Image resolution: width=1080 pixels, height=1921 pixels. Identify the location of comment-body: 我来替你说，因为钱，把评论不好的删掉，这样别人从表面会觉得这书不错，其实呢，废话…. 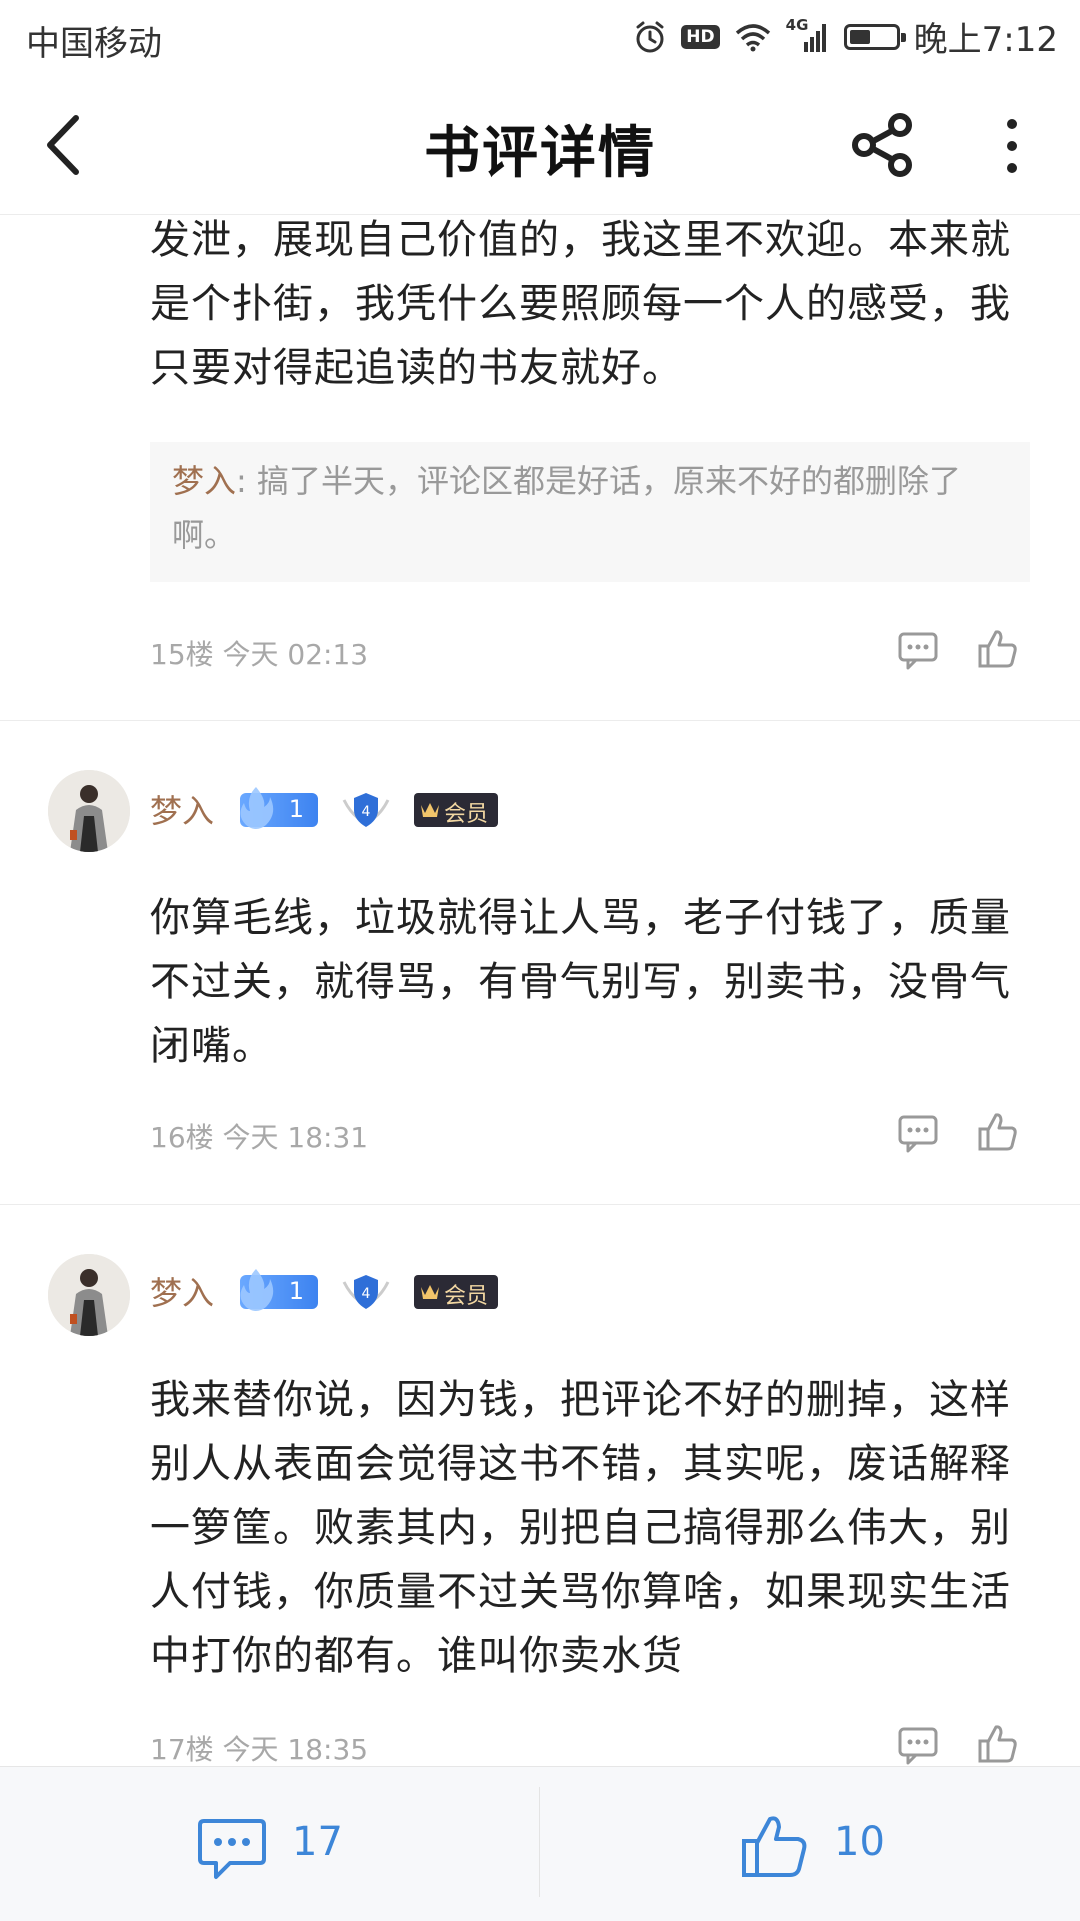
(580, 1528).